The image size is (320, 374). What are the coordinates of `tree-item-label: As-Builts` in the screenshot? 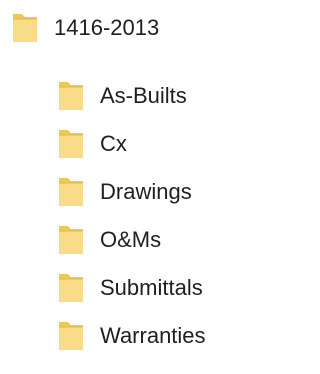 It's located at (143, 95).